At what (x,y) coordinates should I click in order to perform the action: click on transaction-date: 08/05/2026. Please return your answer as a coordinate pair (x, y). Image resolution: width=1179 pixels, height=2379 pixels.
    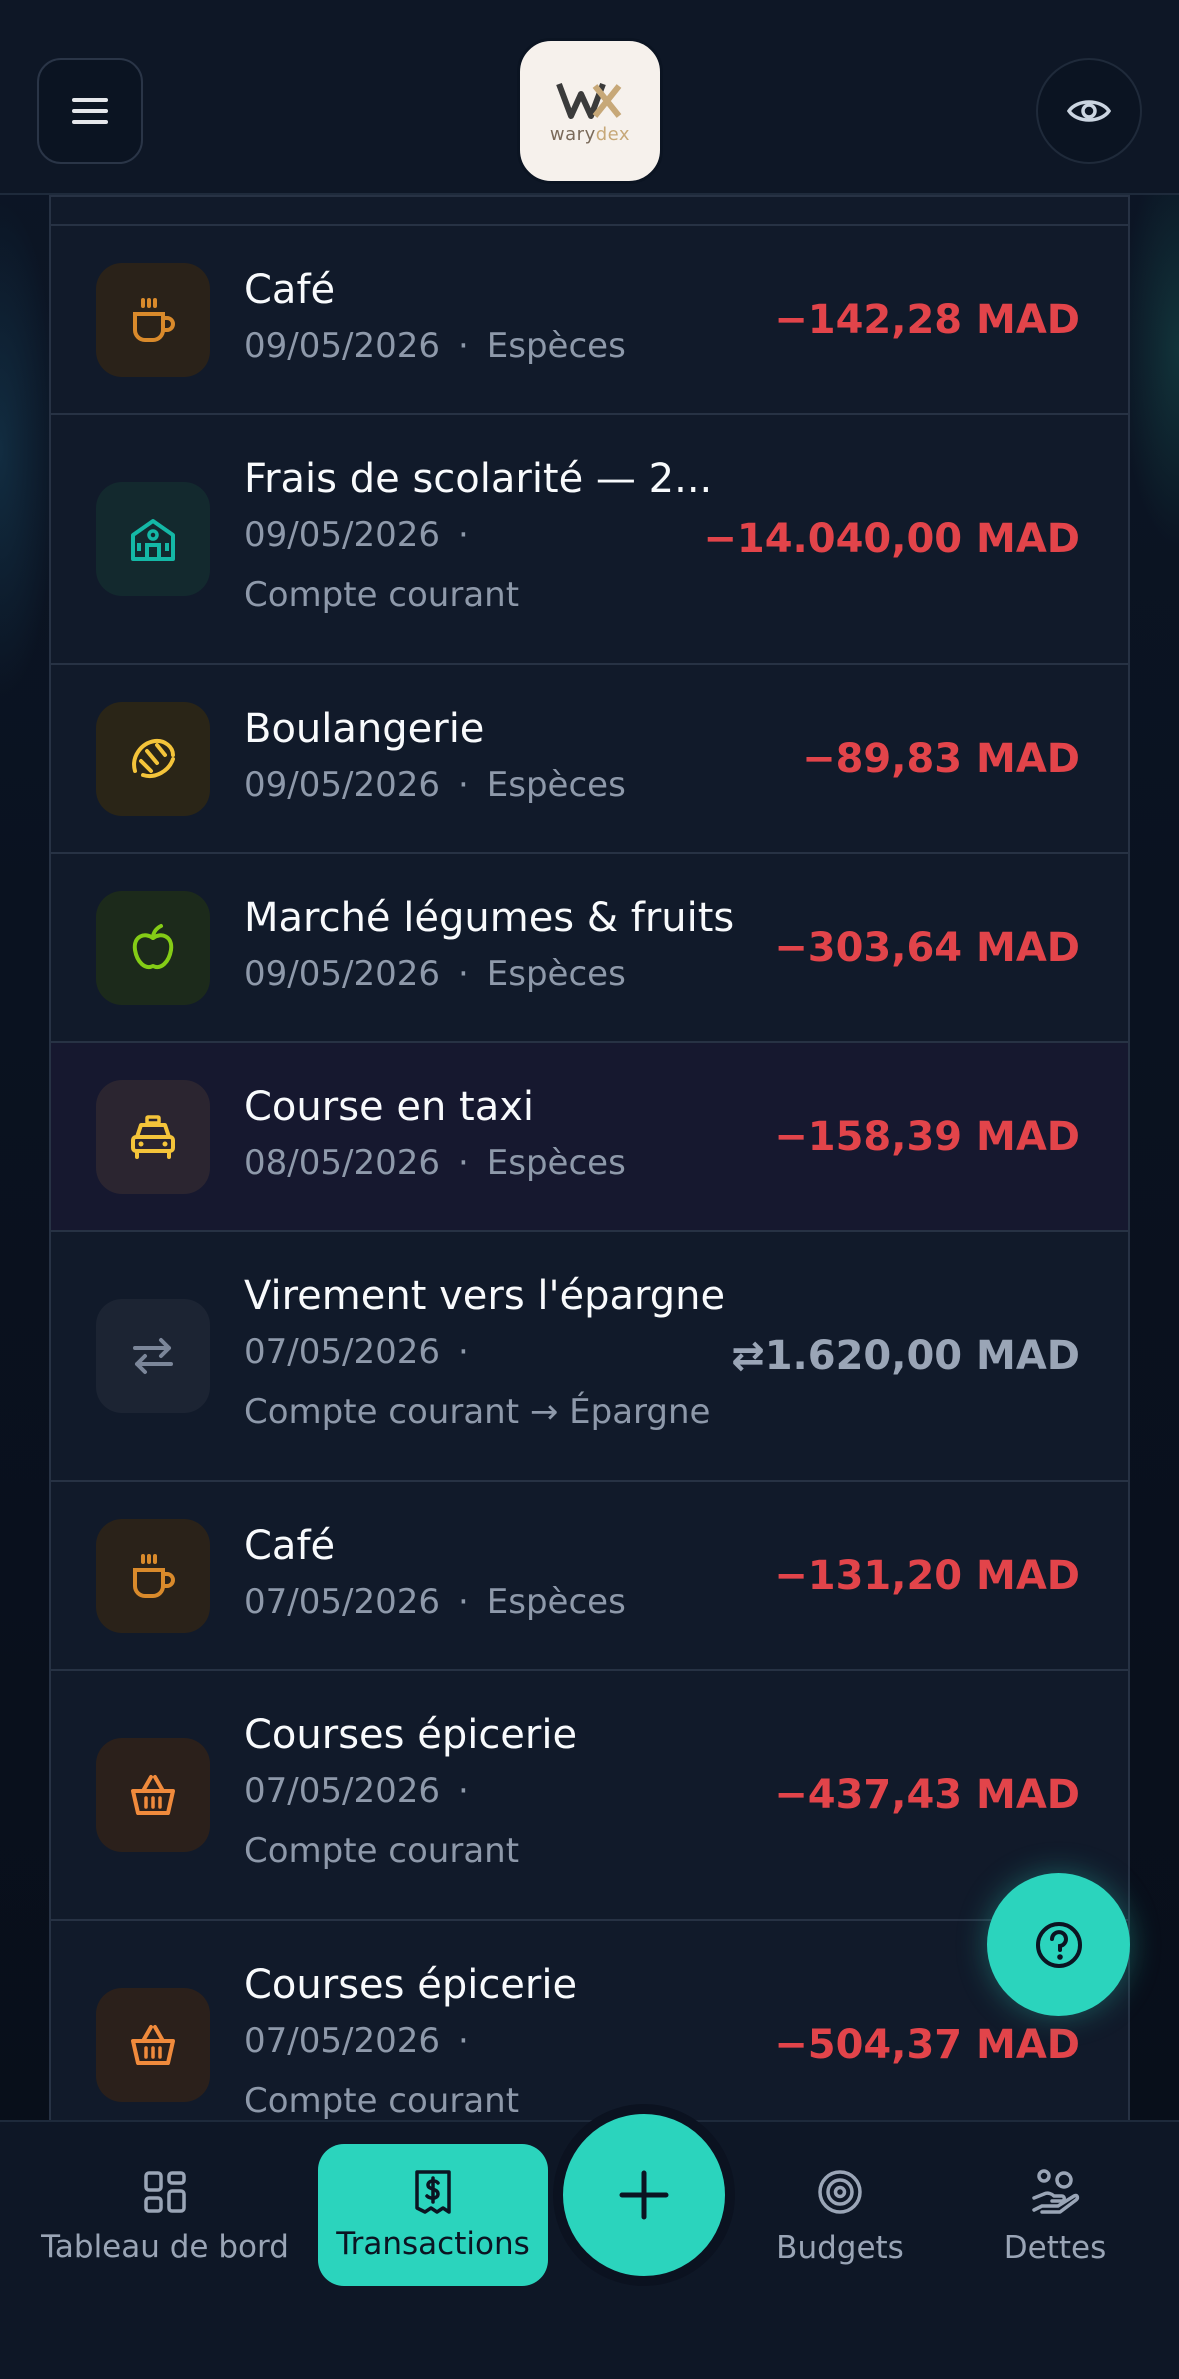
    Looking at the image, I should click on (342, 1162).